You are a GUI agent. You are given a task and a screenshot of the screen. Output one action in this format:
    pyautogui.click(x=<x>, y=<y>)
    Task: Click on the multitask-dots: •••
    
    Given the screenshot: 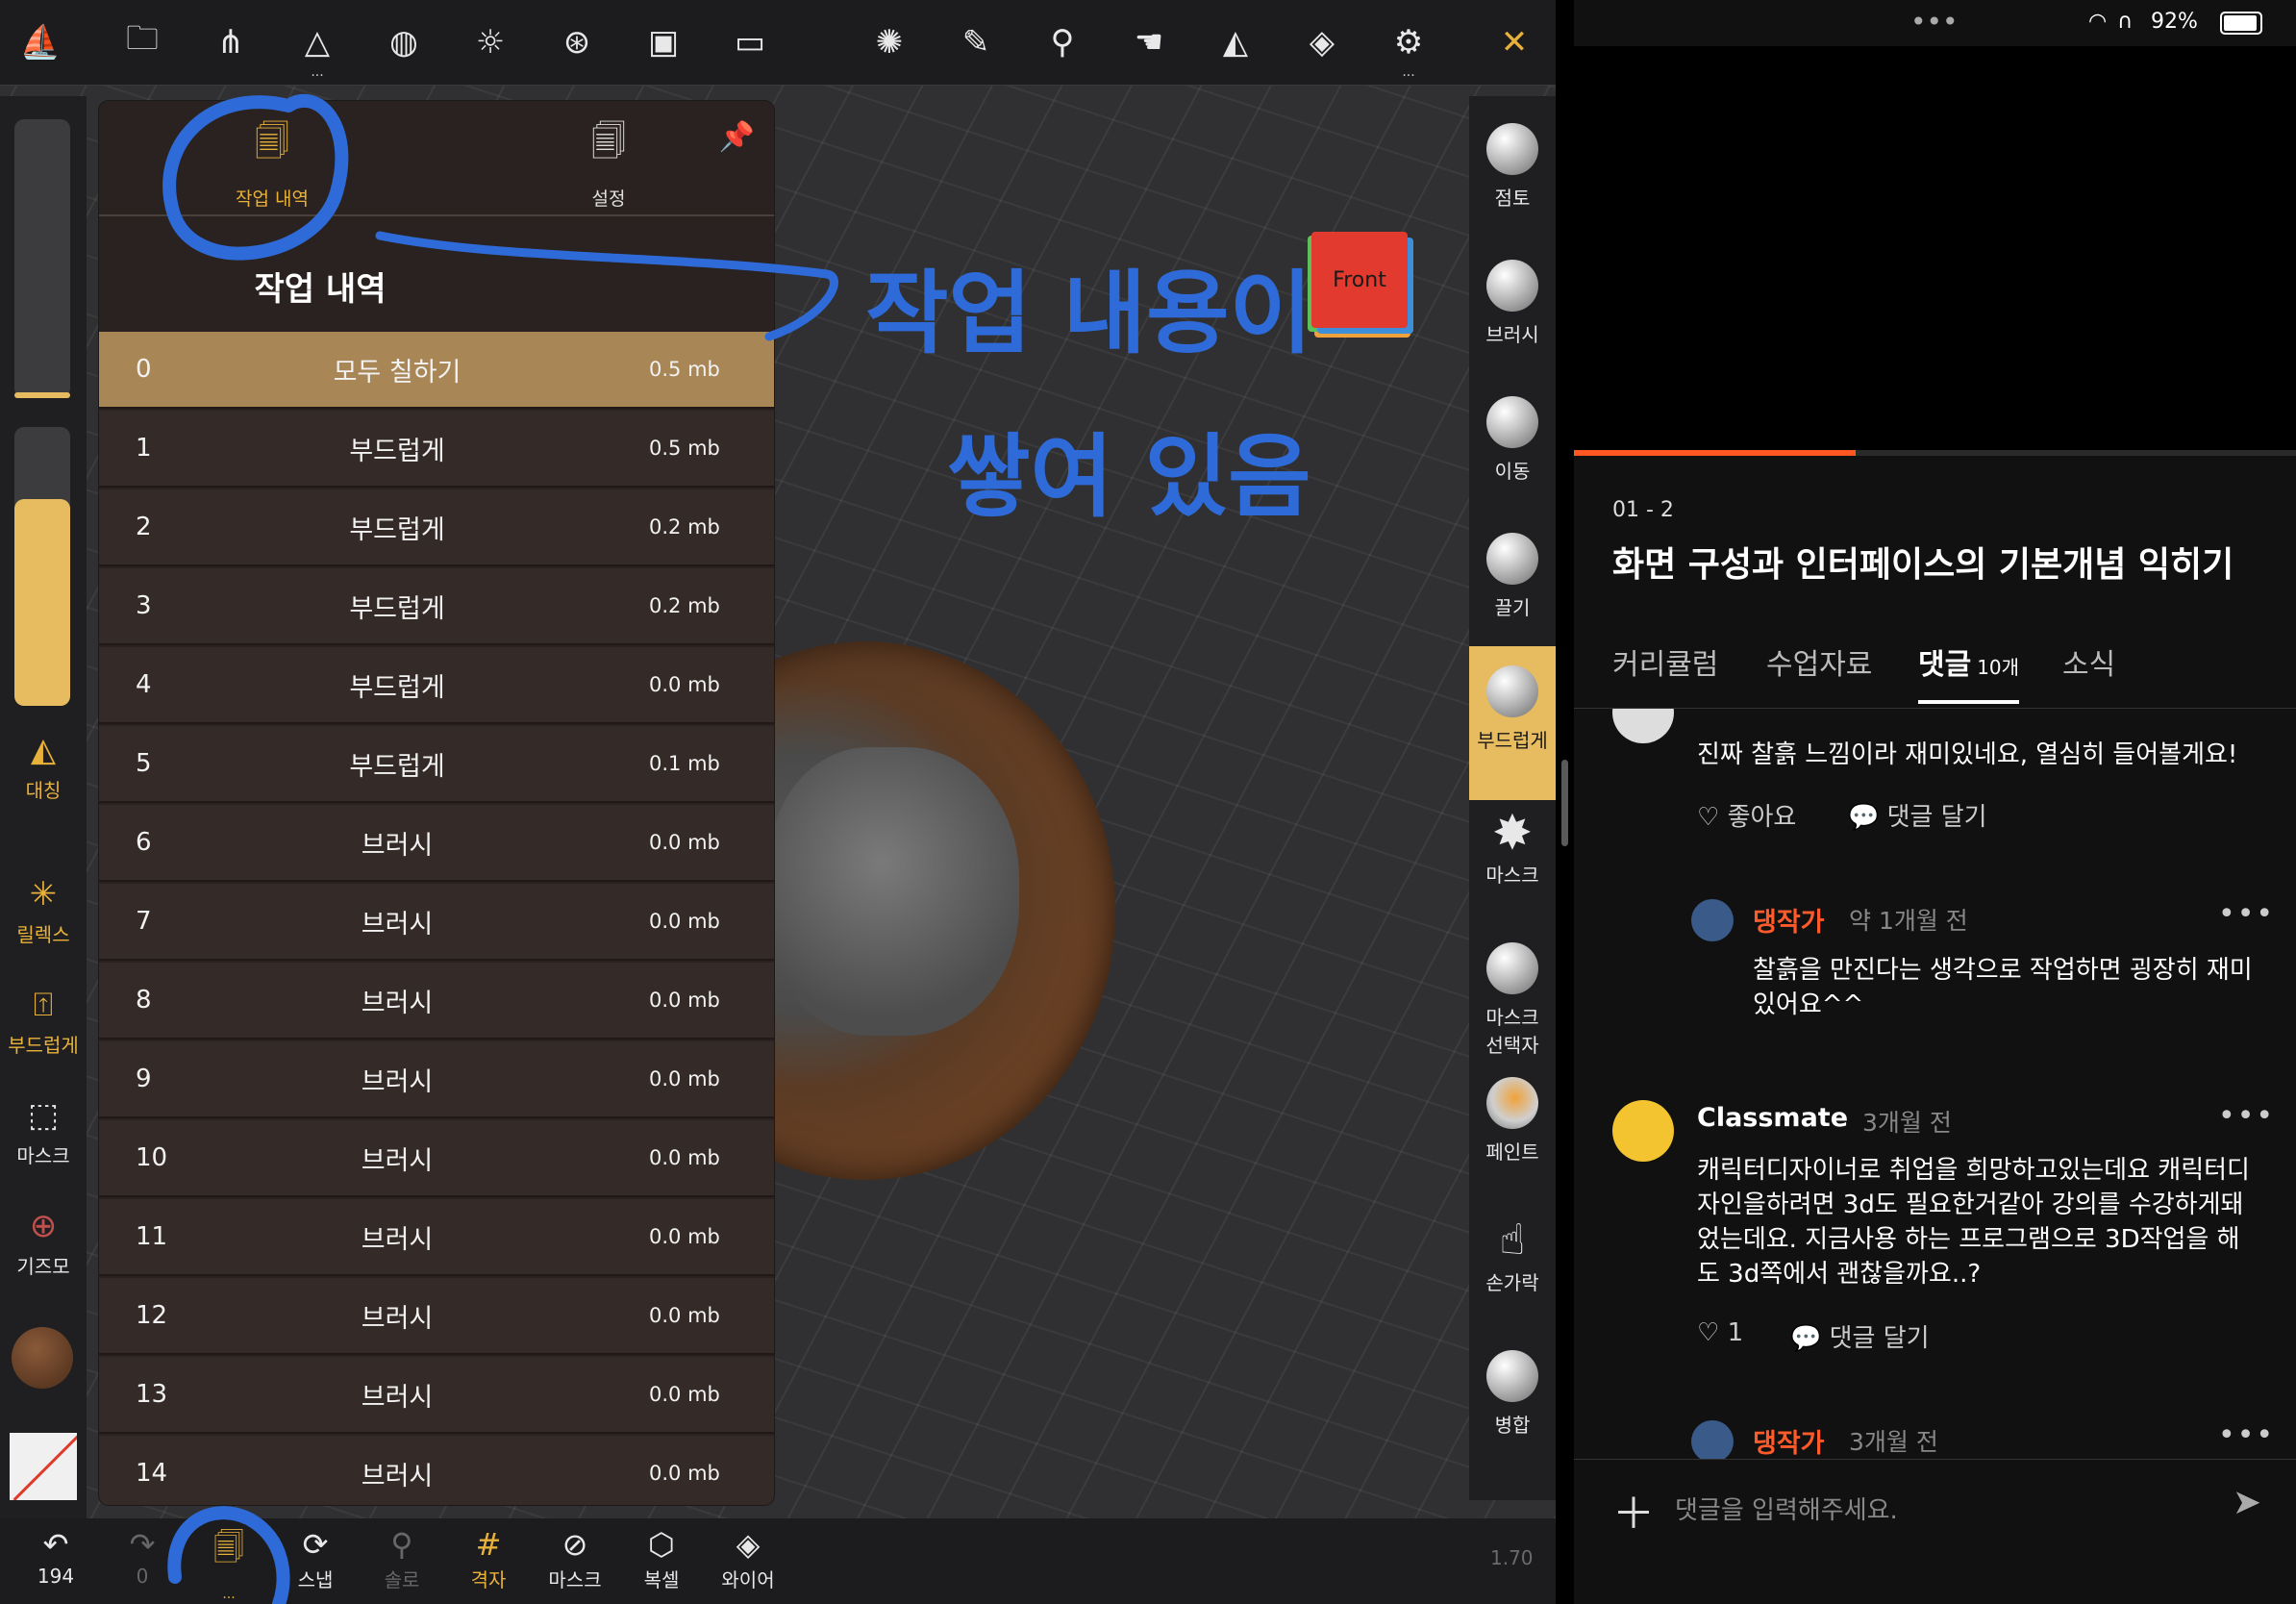 What is the action you would take?
    pyautogui.click(x=1934, y=22)
    